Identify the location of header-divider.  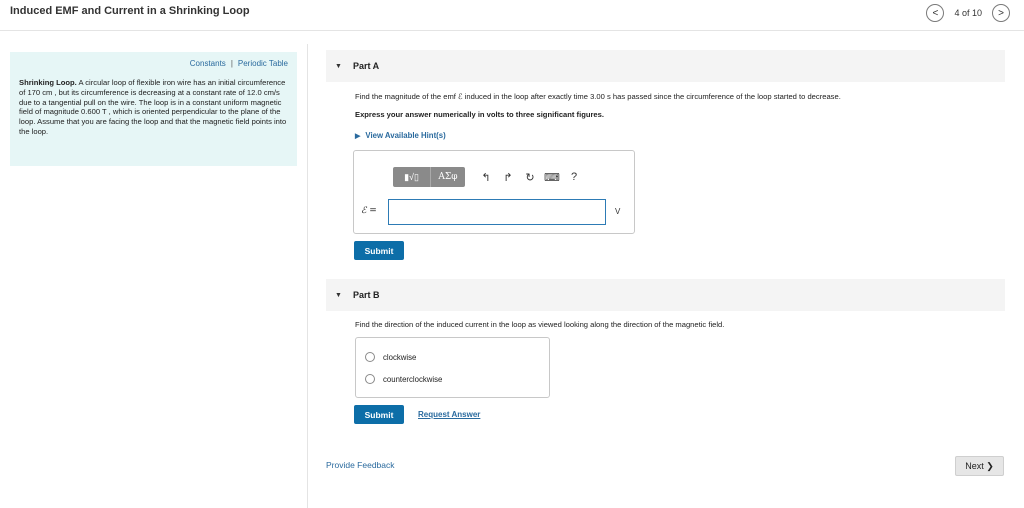
(512, 30).